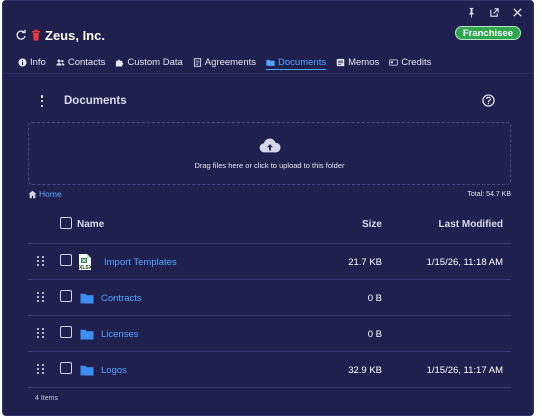 This screenshot has height=416, width=542. I want to click on file-size: 21.7 KB, so click(365, 262).